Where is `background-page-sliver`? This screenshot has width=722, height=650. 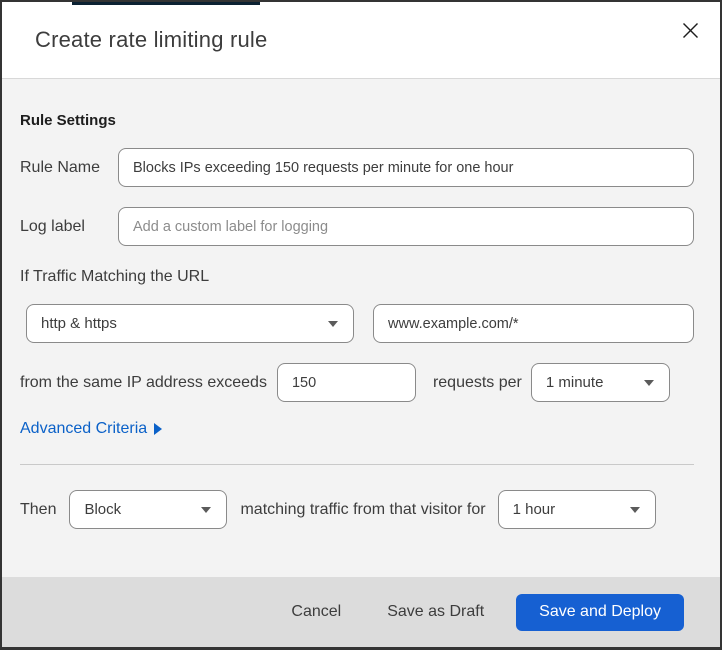 background-page-sliver is located at coordinates (166, 3).